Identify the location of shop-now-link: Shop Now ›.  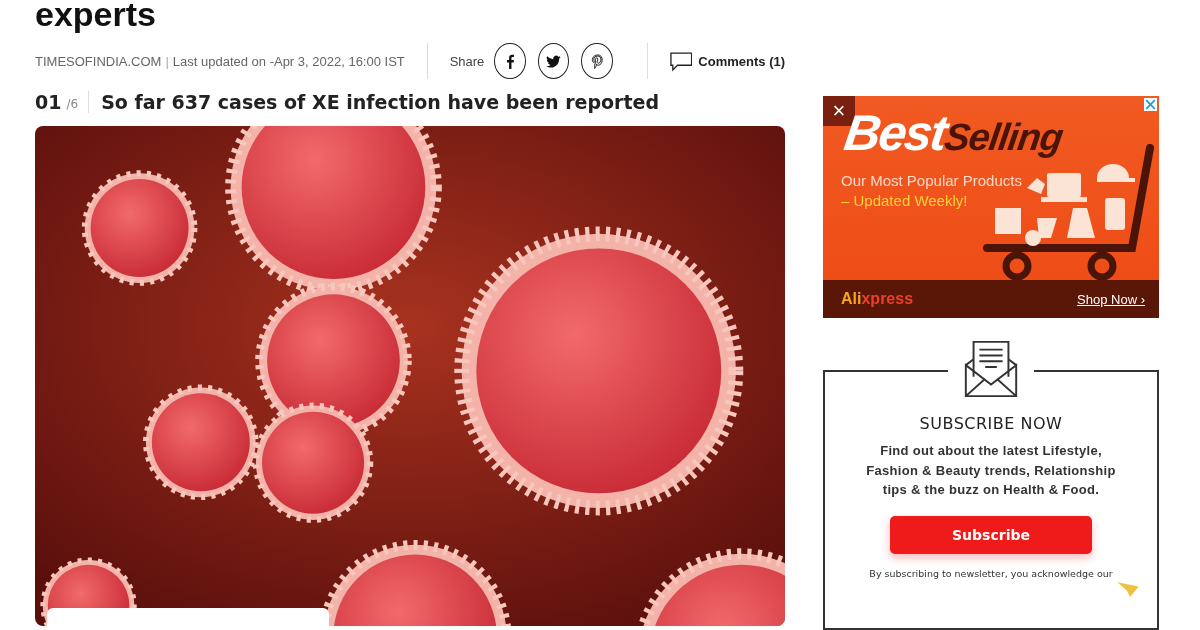
(1111, 299).